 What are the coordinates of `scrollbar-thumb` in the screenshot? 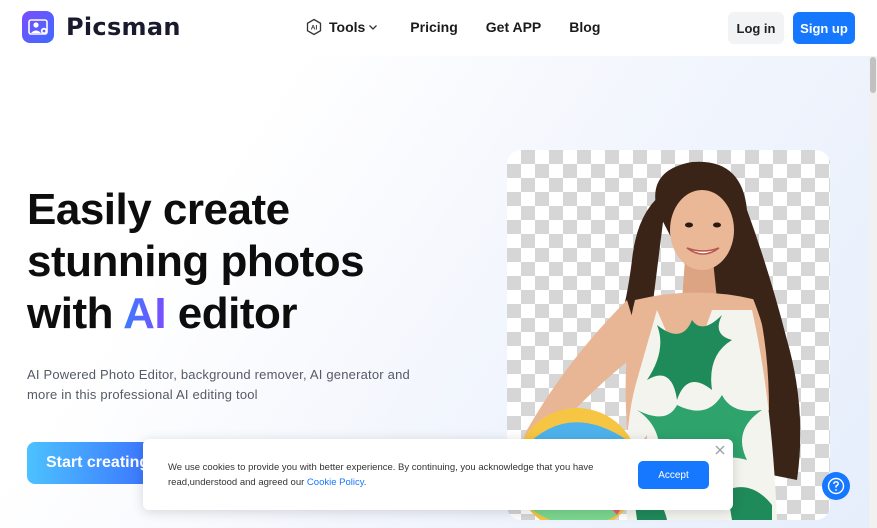 It's located at (873, 75).